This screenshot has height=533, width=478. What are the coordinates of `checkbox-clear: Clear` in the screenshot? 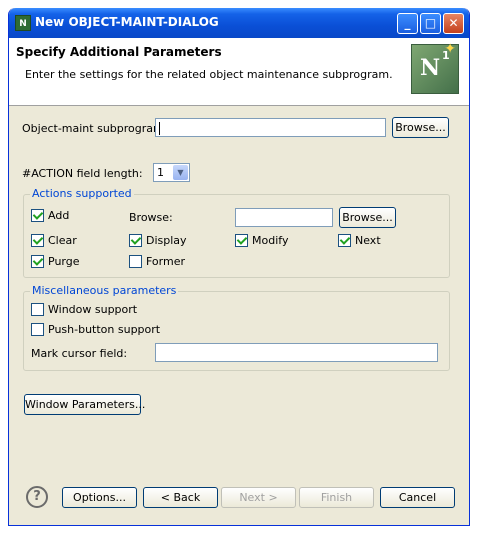 It's located at (54, 240).